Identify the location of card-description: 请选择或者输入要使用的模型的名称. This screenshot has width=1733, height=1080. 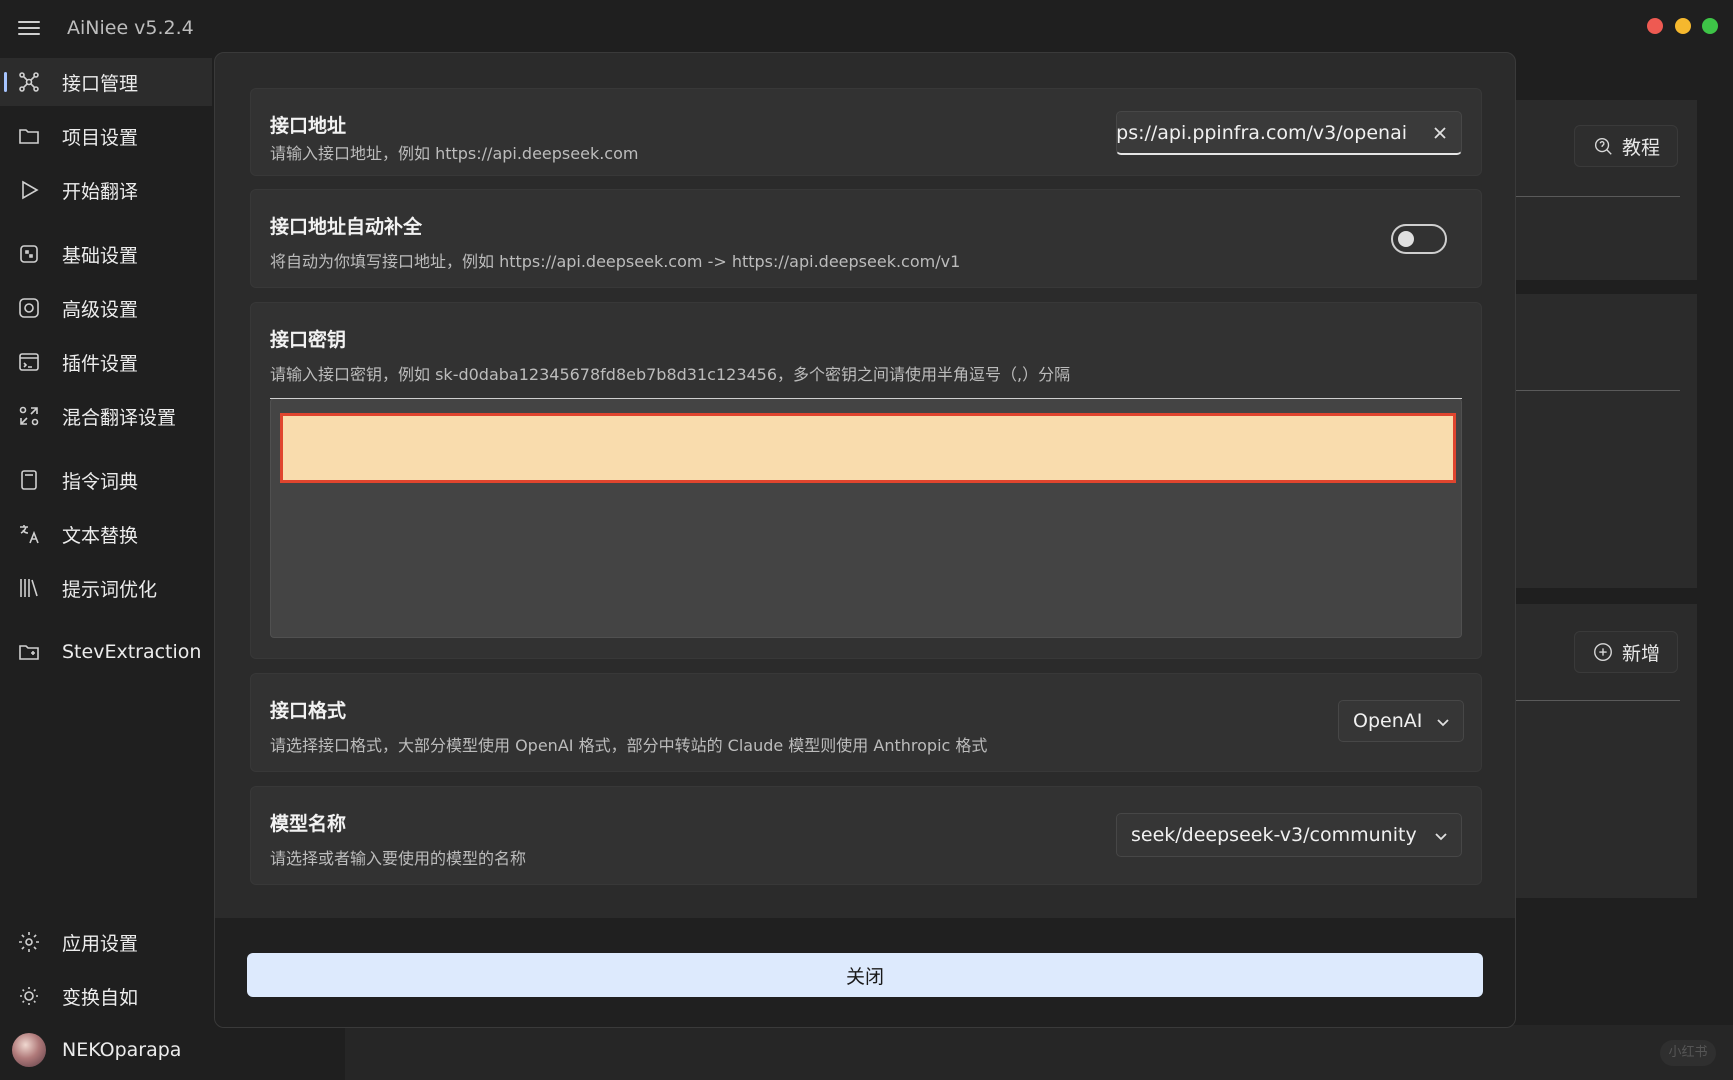
(398, 858).